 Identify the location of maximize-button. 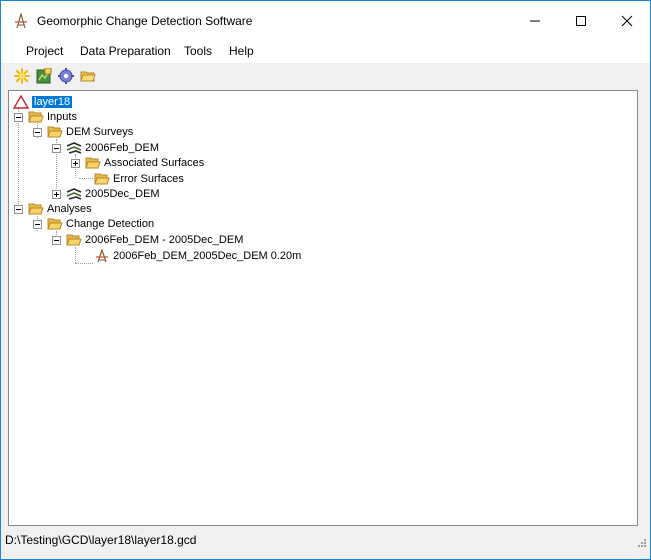
(581, 21).